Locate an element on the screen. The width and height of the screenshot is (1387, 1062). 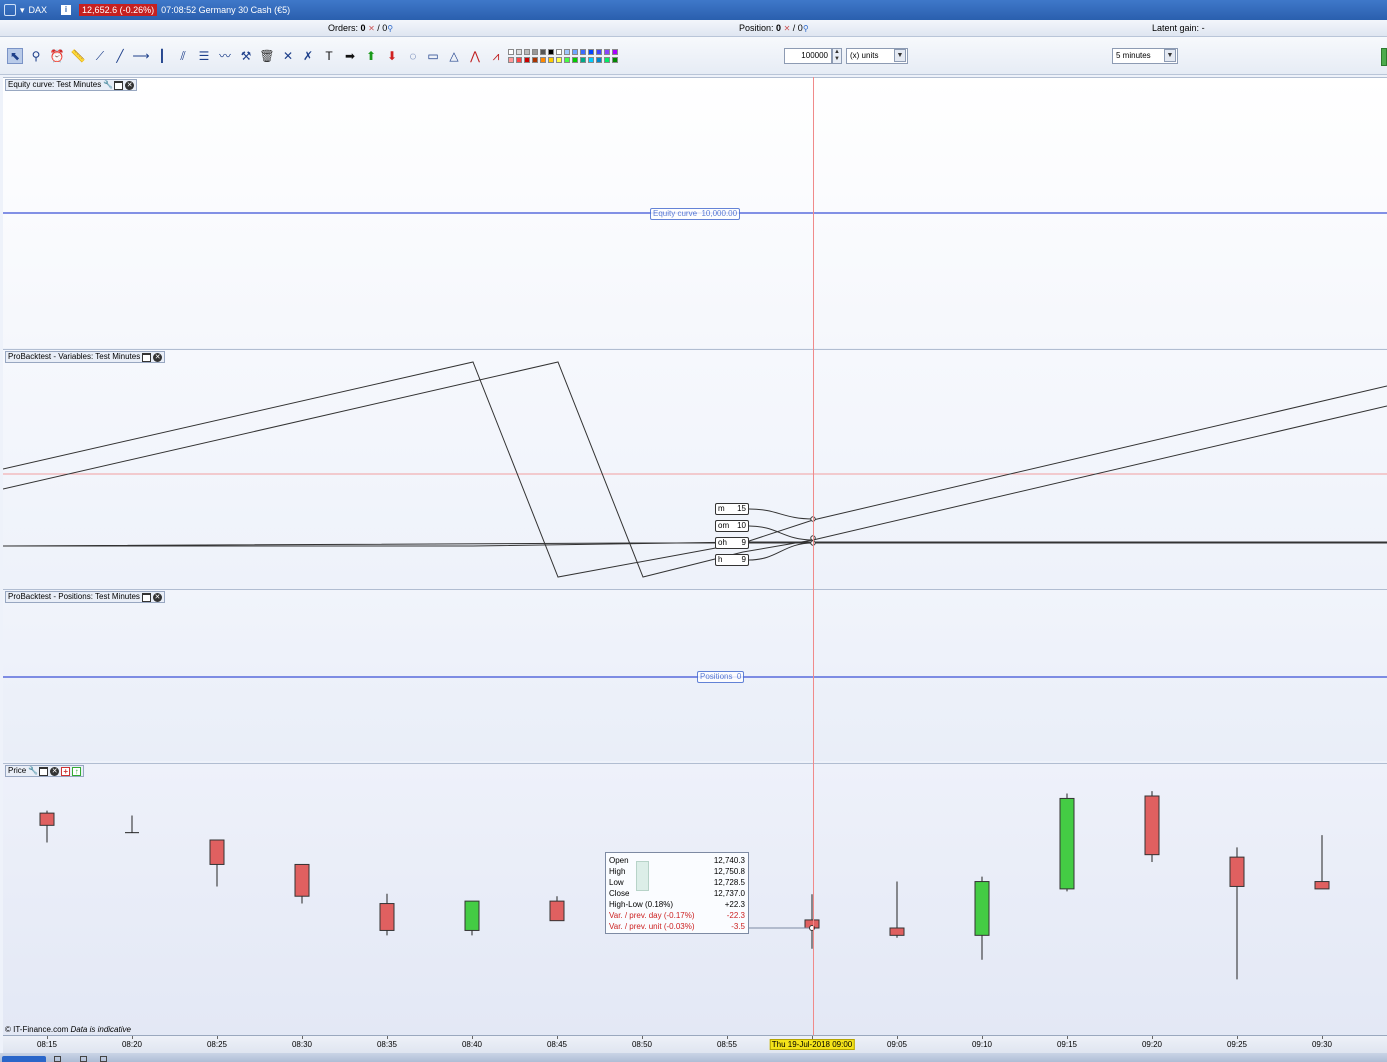
trend-icon: 〰 is located at coordinates (225, 56).